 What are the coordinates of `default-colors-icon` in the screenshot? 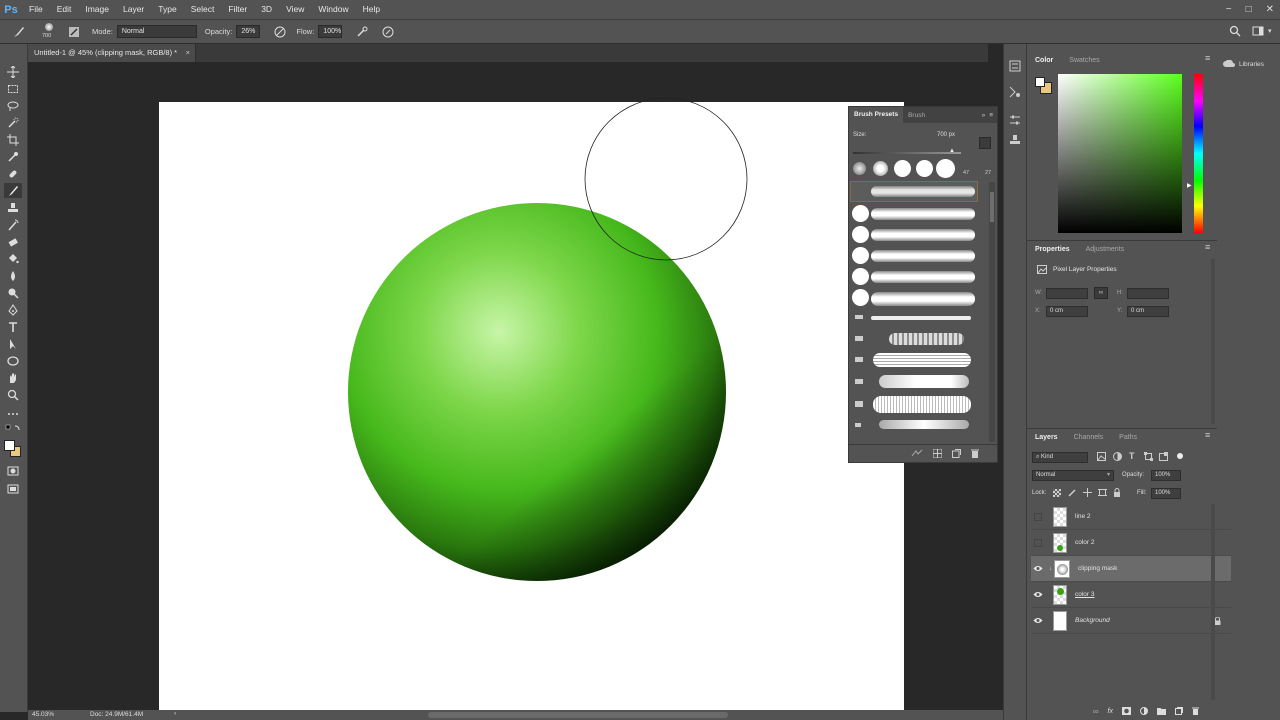 It's located at (13, 429).